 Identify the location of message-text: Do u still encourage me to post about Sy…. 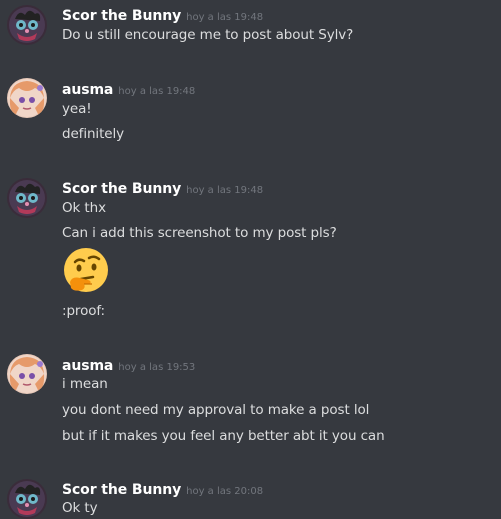
(208, 35).